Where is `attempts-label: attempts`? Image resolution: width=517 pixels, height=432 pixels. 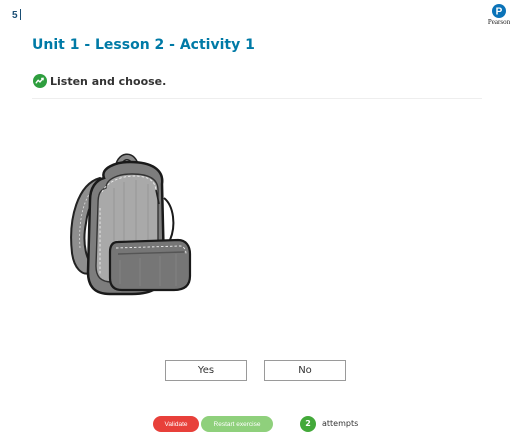
attempts-label: attempts is located at coordinates (340, 423).